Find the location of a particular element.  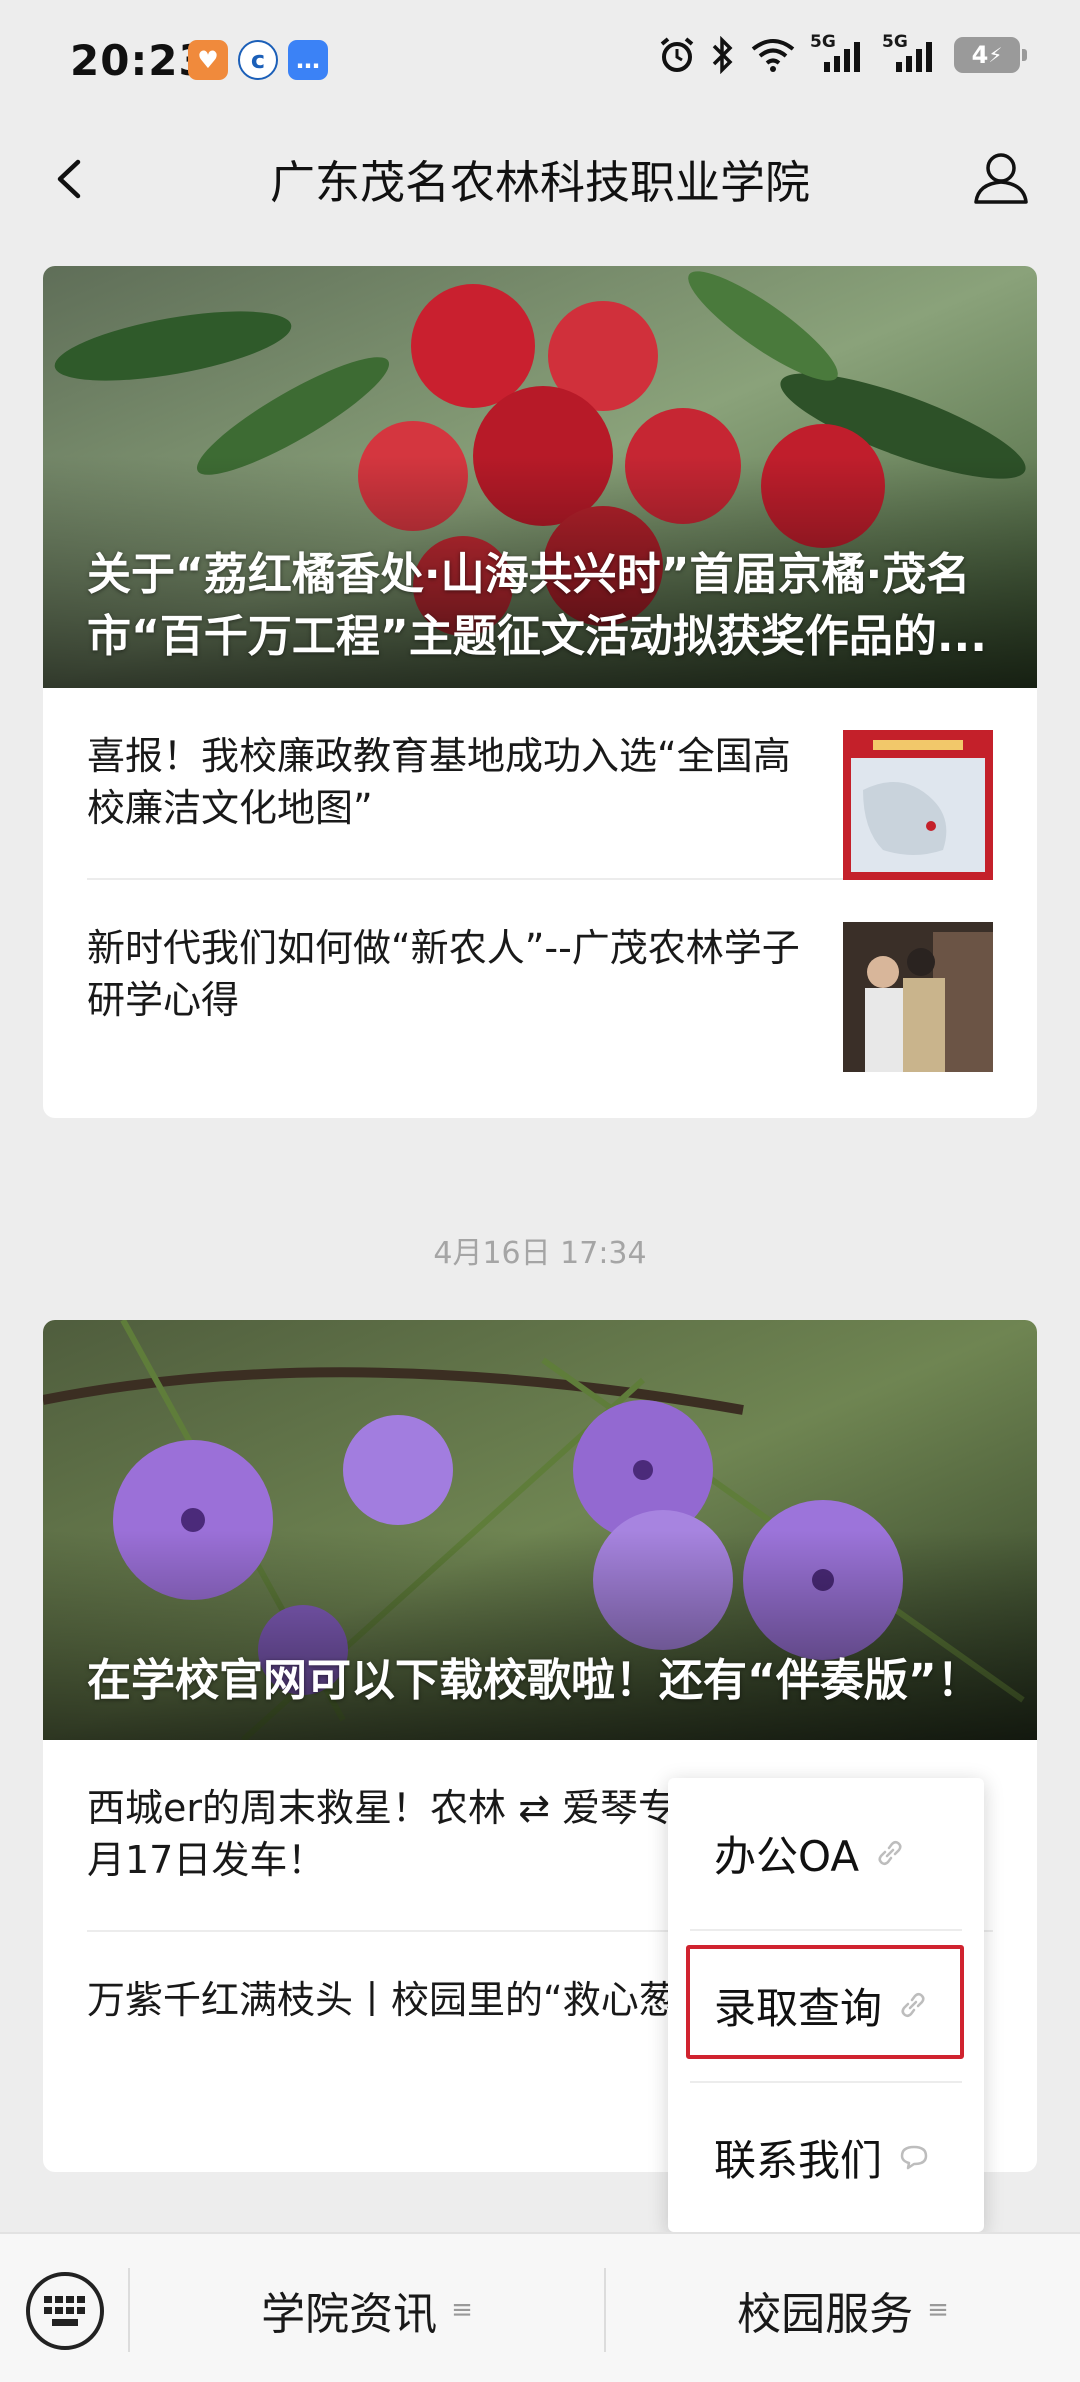

cover-title: 在学校官网可以下载校歌啦！还有“伴奏版”！ is located at coordinates (534, 1680).